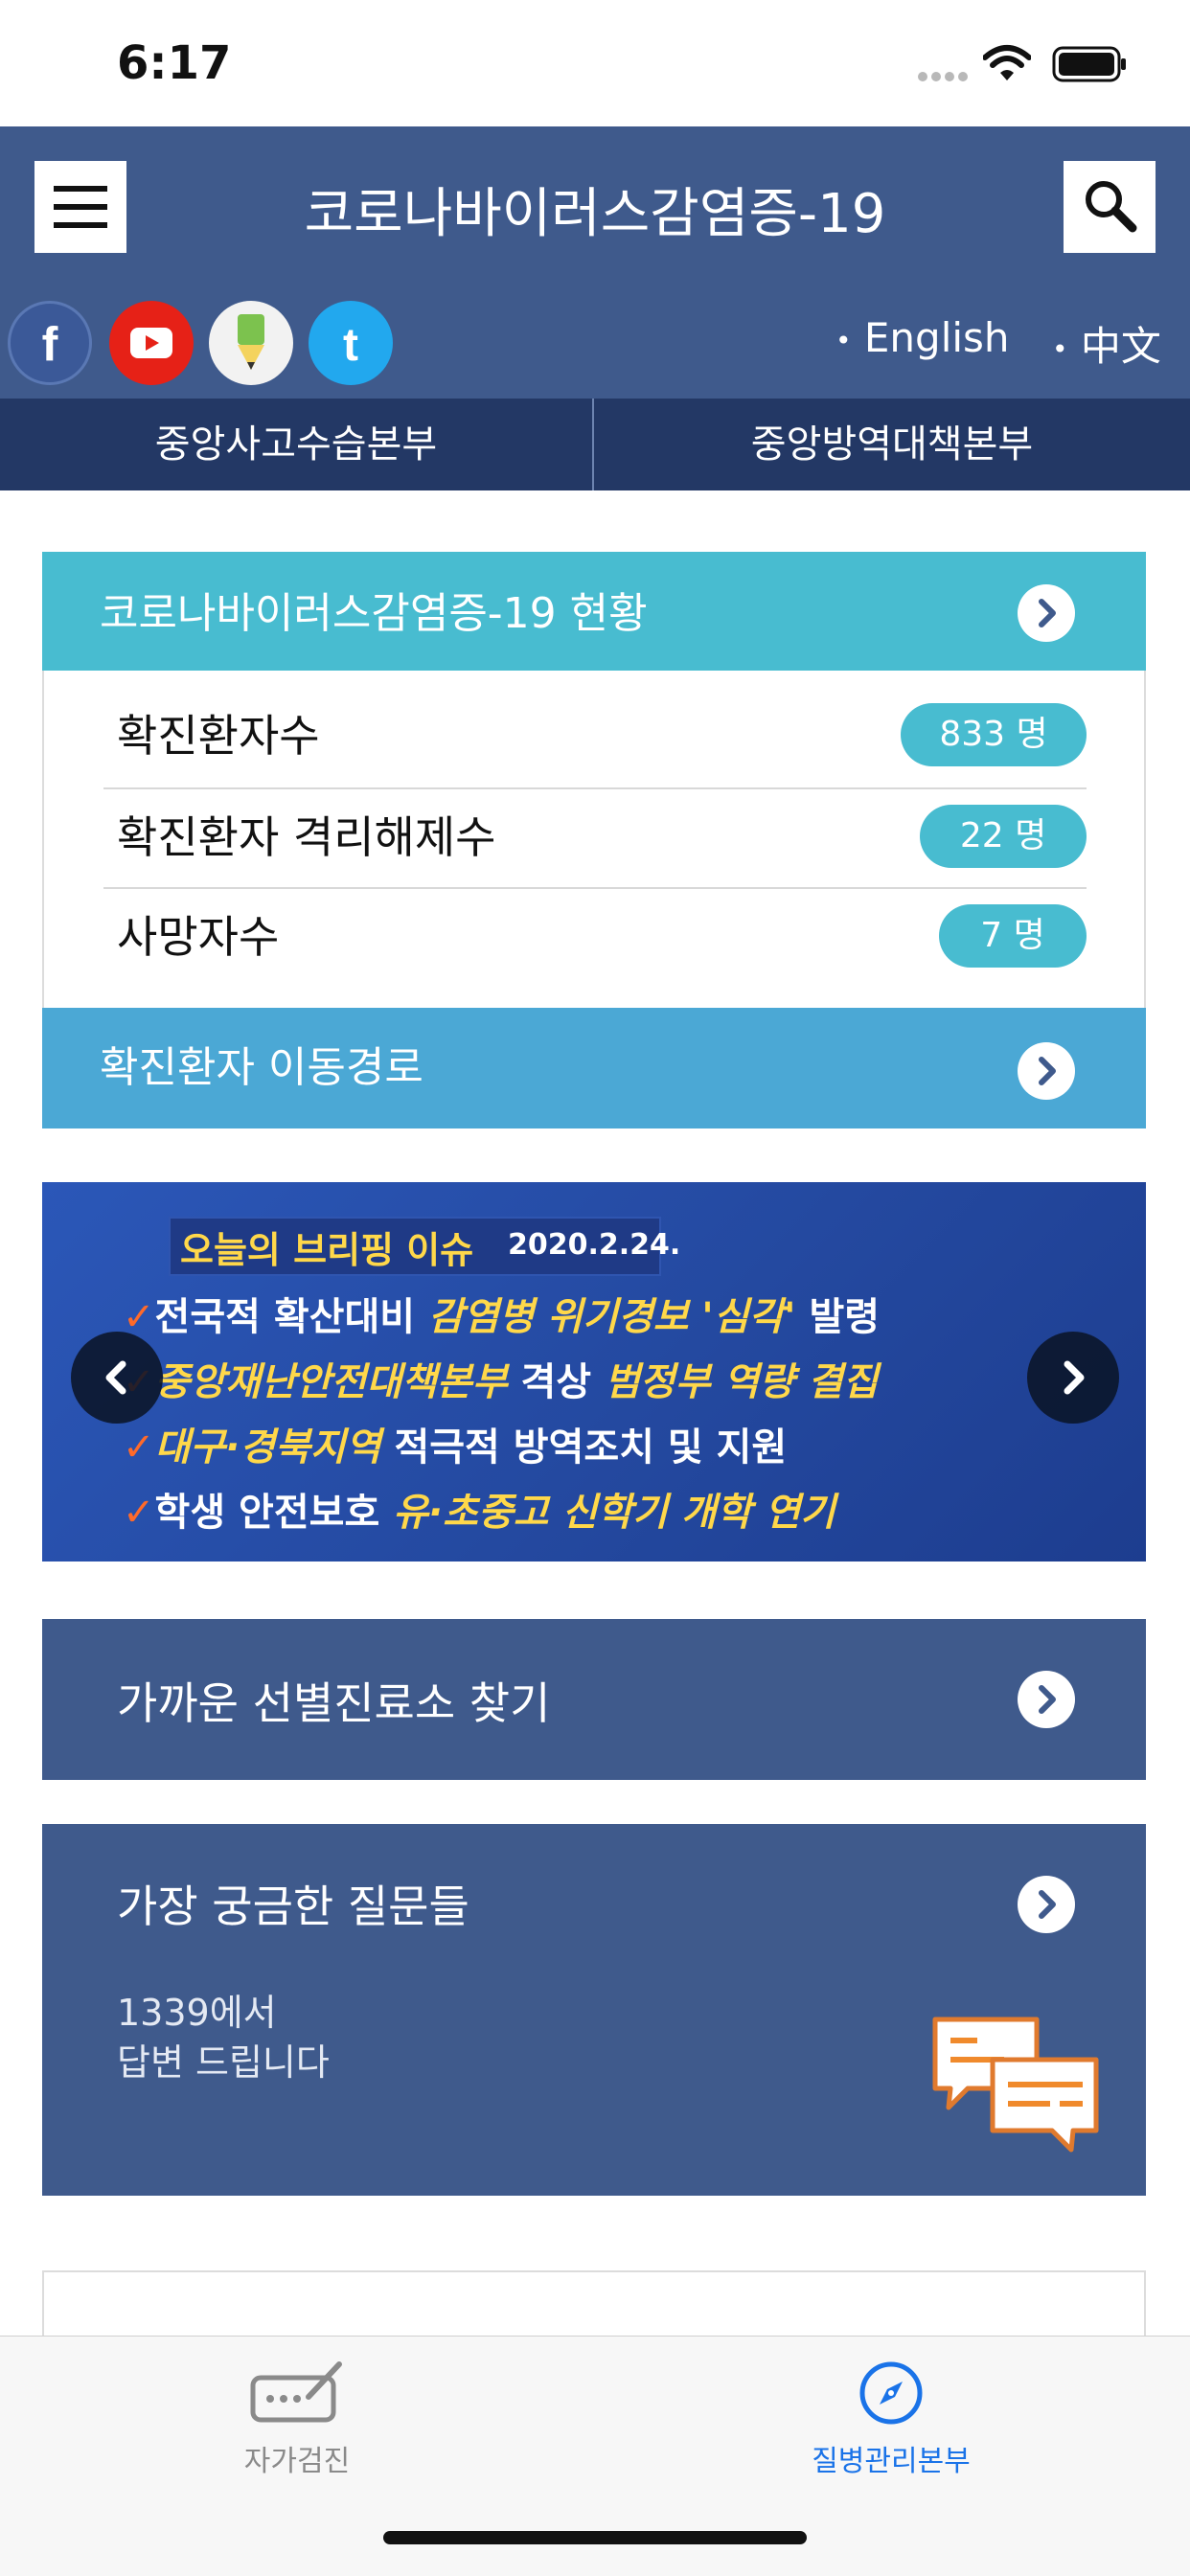 The height and width of the screenshot is (2576, 1190). I want to click on stat-label-deaths: 사망자수, so click(199, 937).